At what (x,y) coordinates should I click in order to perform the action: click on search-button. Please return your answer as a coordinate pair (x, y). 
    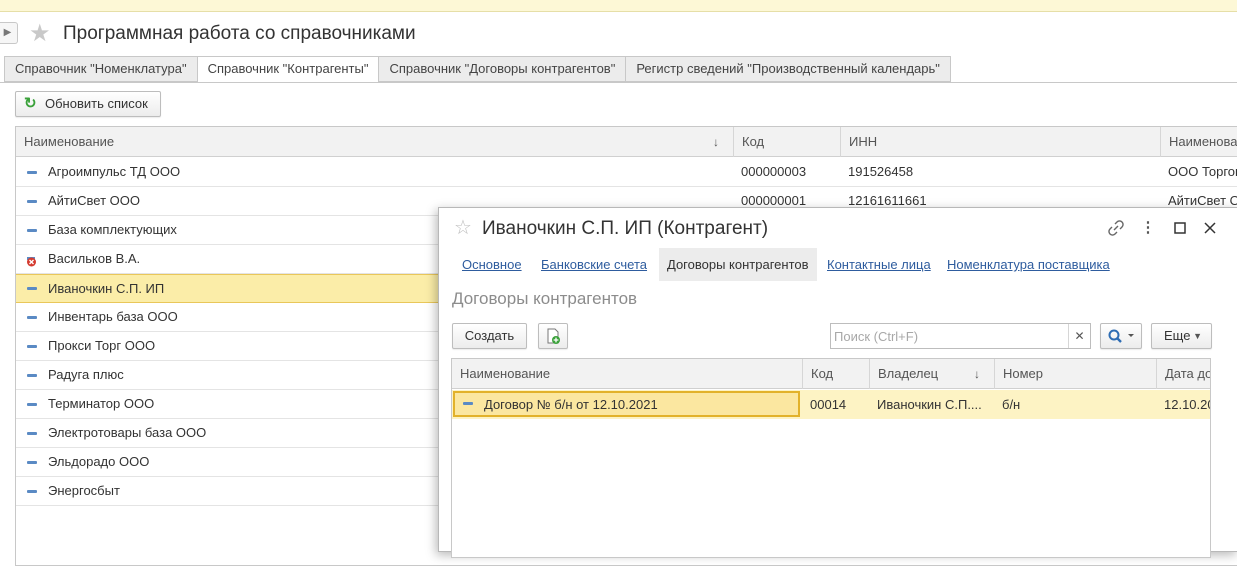
    Looking at the image, I should click on (1121, 336).